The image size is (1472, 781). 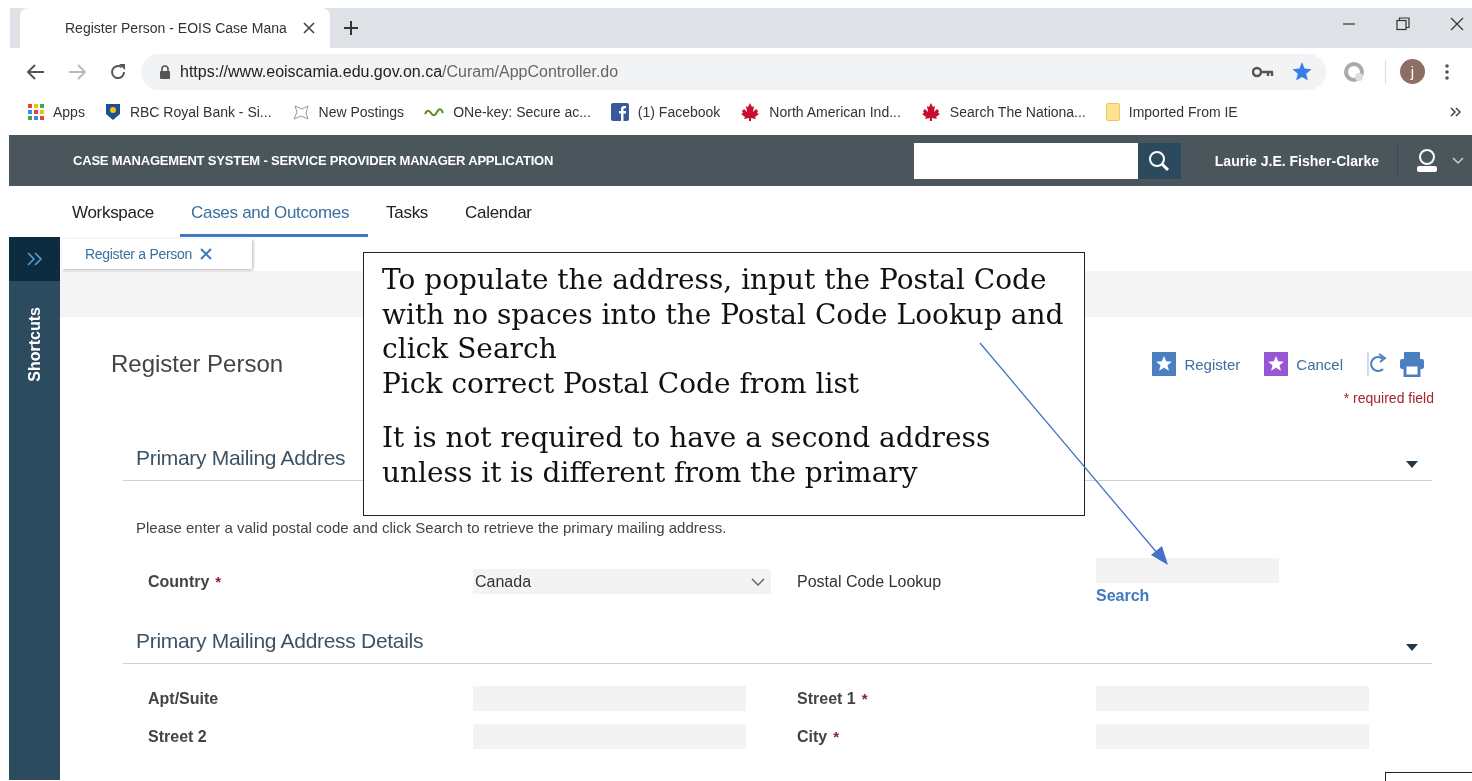 What do you see at coordinates (351, 28) in the screenshot?
I see `new-tab-icon` at bounding box center [351, 28].